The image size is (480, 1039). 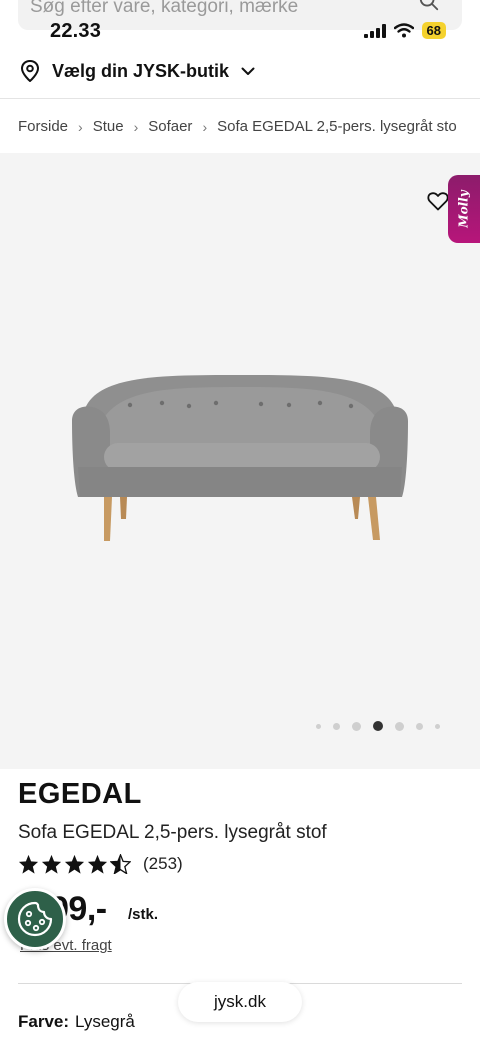 What do you see at coordinates (164, 8) in the screenshot?
I see `search-placeholder: Søg efter vare, kategori, mærke` at bounding box center [164, 8].